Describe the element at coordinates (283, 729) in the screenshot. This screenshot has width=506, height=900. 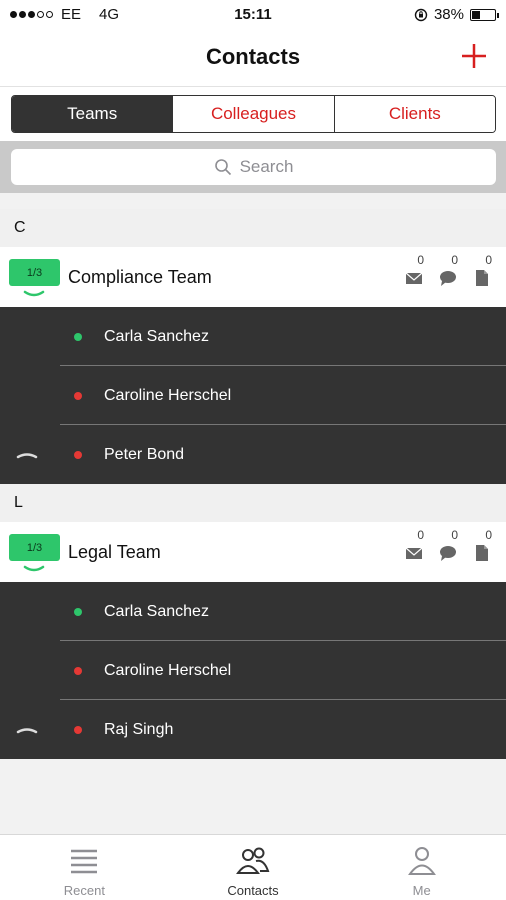
I see `member-row: Raj Singh` at that location.